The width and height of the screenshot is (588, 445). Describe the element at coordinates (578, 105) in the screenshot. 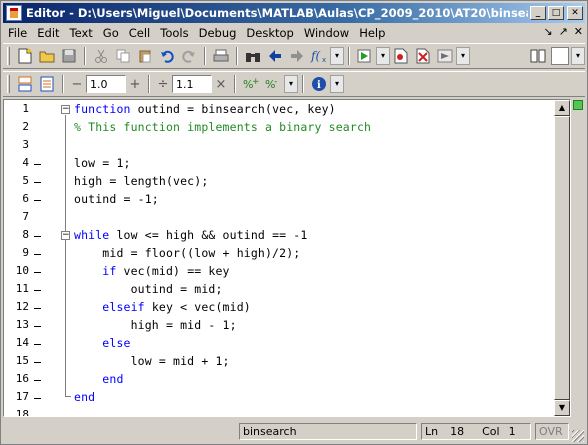

I see `code-analyzer-status-icon` at that location.